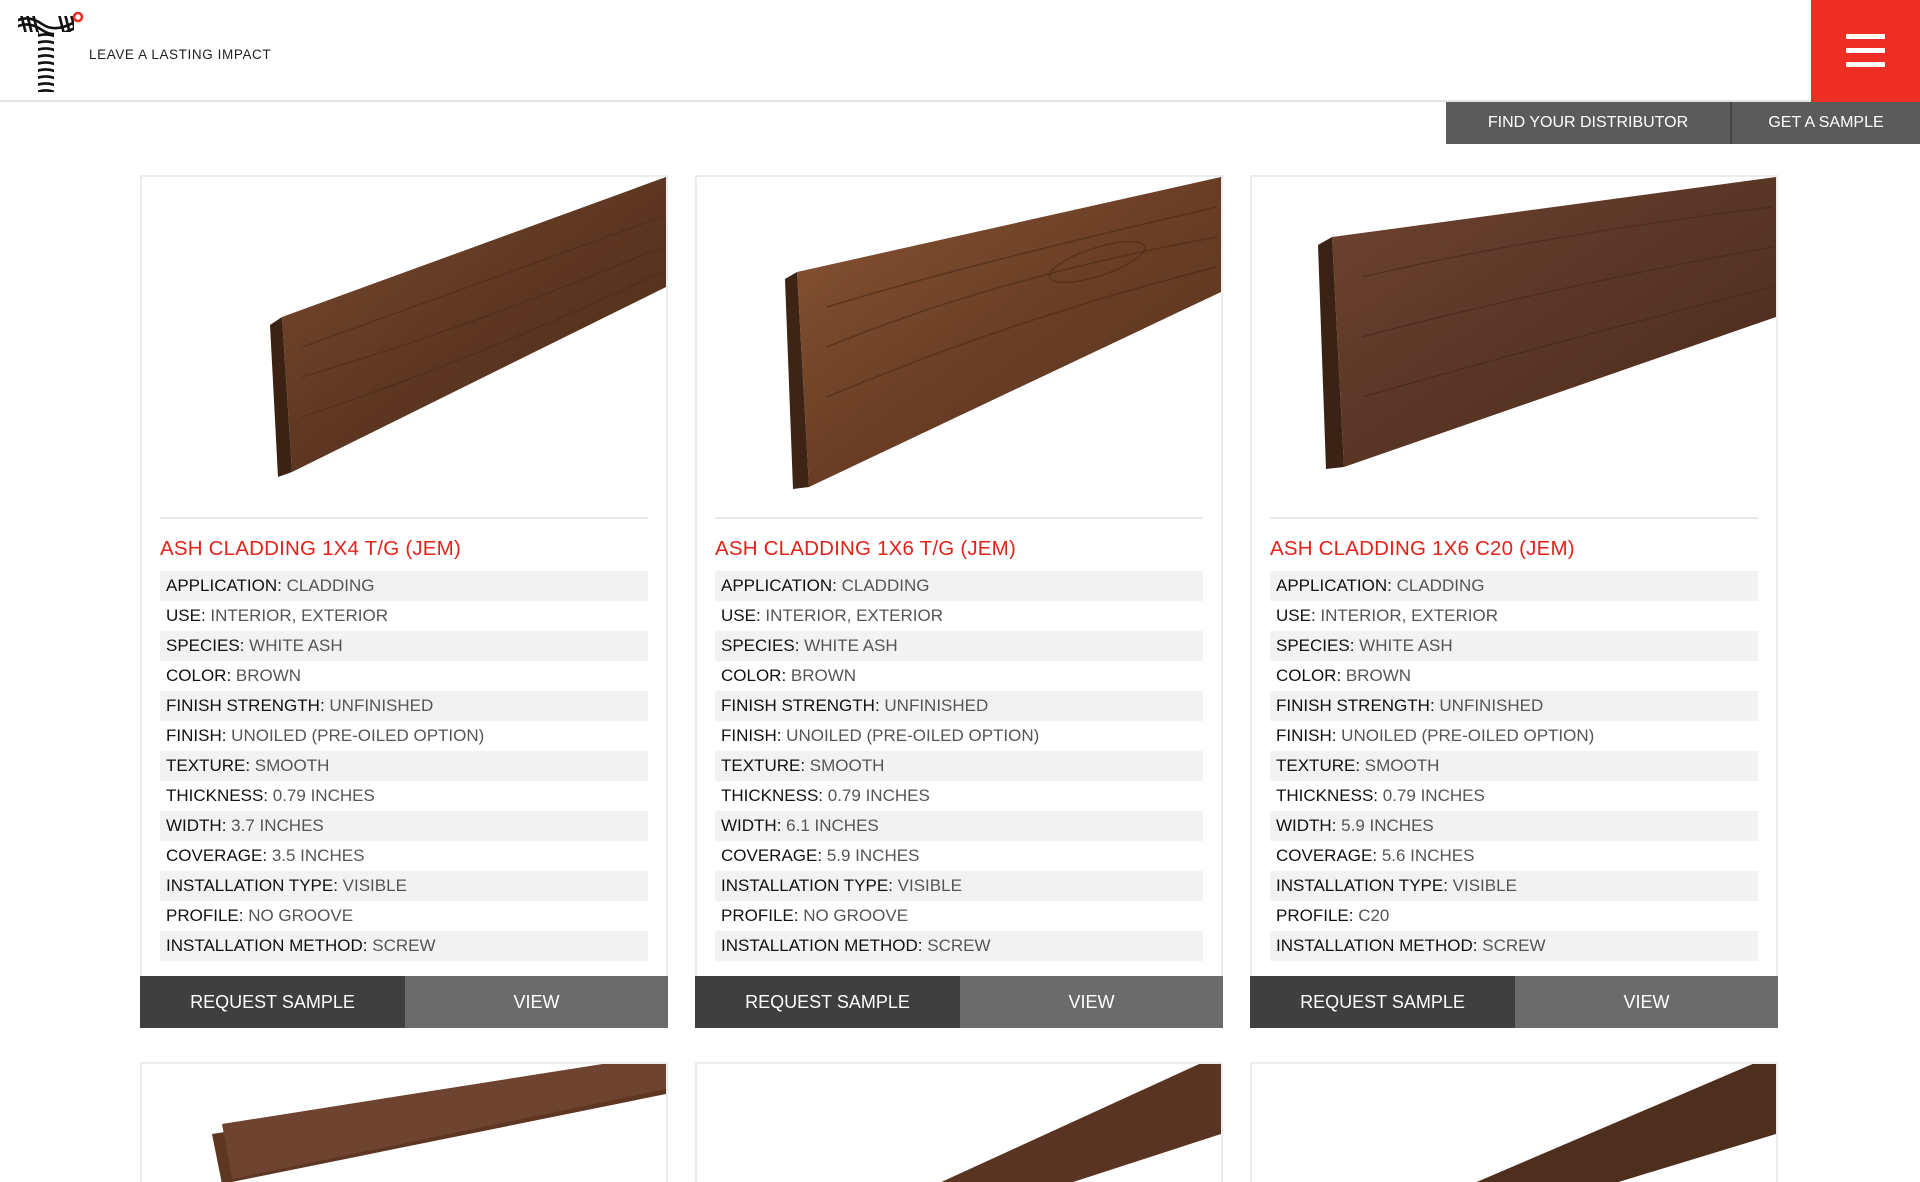  I want to click on spec-row: PROFILE: C20, so click(1333, 915).